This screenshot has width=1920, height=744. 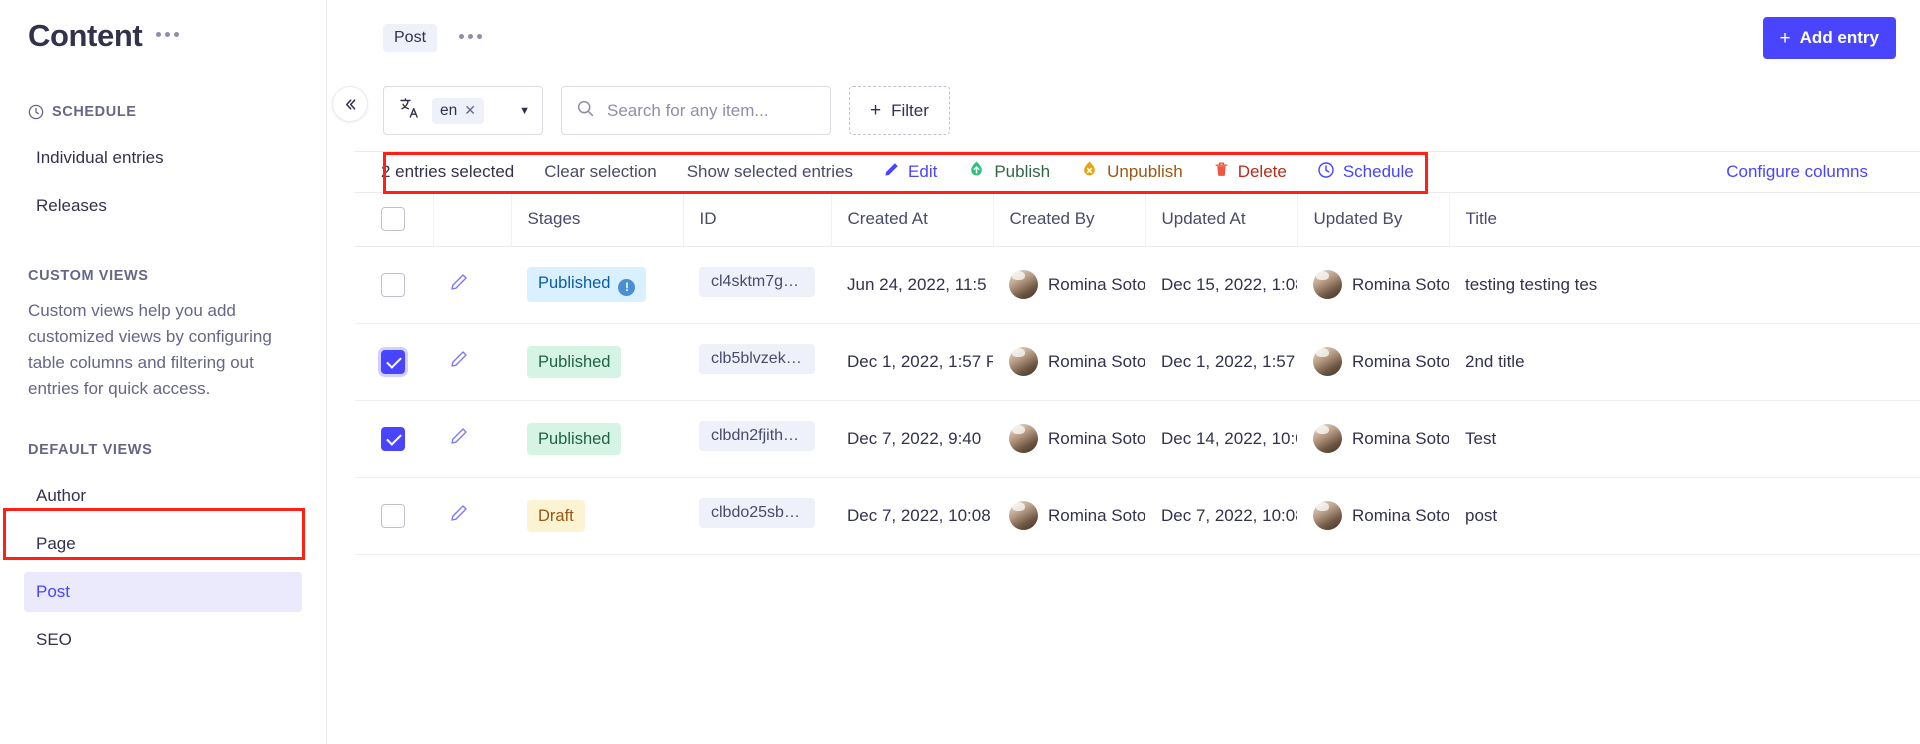 What do you see at coordinates (410, 38) in the screenshot?
I see `breadcrumb-item-post: Post` at bounding box center [410, 38].